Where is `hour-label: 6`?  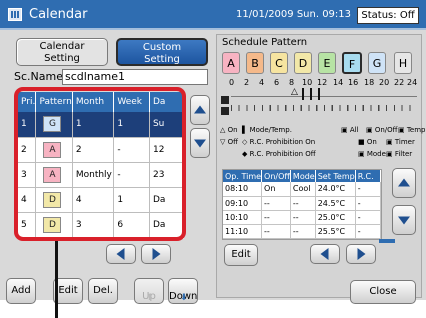
hour-label: 6 is located at coordinates (277, 82).